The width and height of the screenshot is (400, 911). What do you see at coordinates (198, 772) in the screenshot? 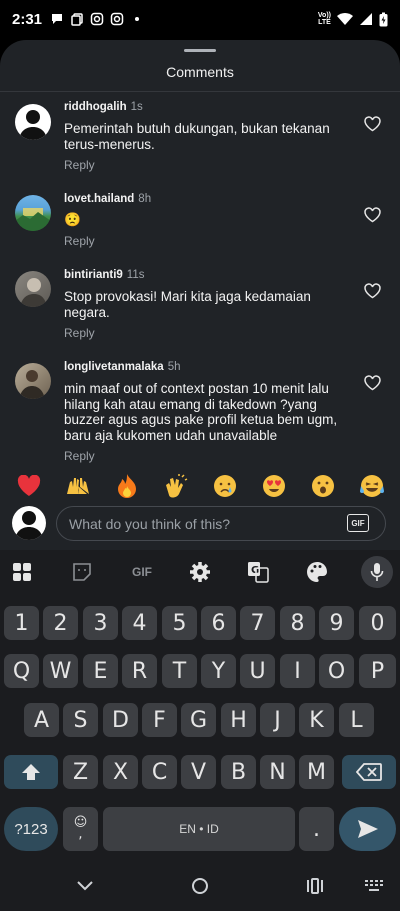
I see `key-v: V` at bounding box center [198, 772].